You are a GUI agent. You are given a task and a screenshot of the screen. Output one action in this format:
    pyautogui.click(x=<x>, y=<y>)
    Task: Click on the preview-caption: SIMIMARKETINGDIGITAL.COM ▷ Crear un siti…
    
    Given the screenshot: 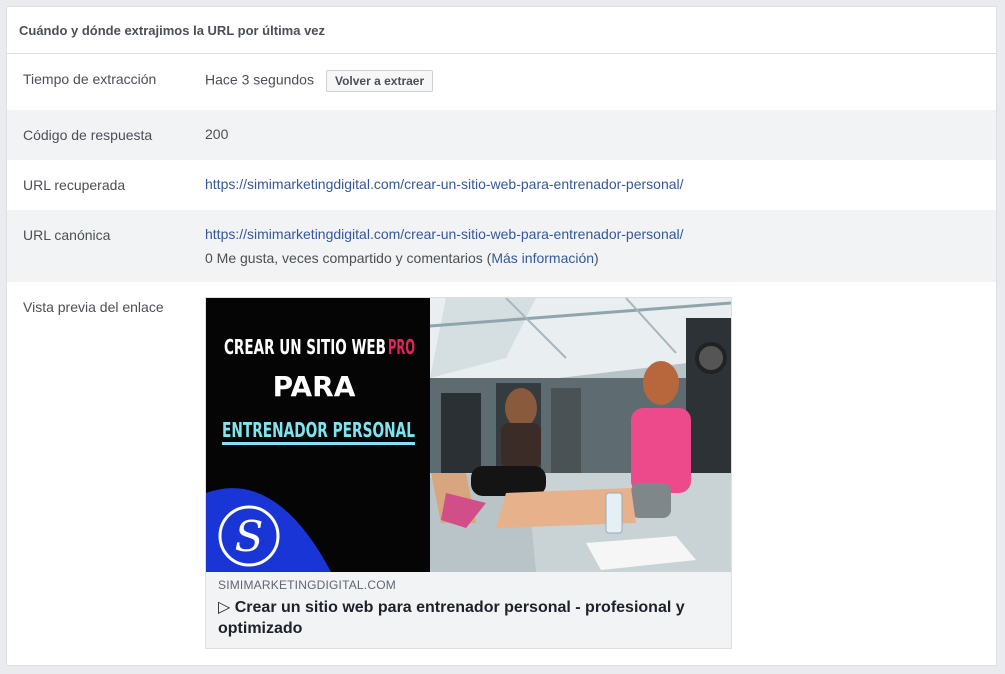 What is the action you would take?
    pyautogui.click(x=468, y=608)
    